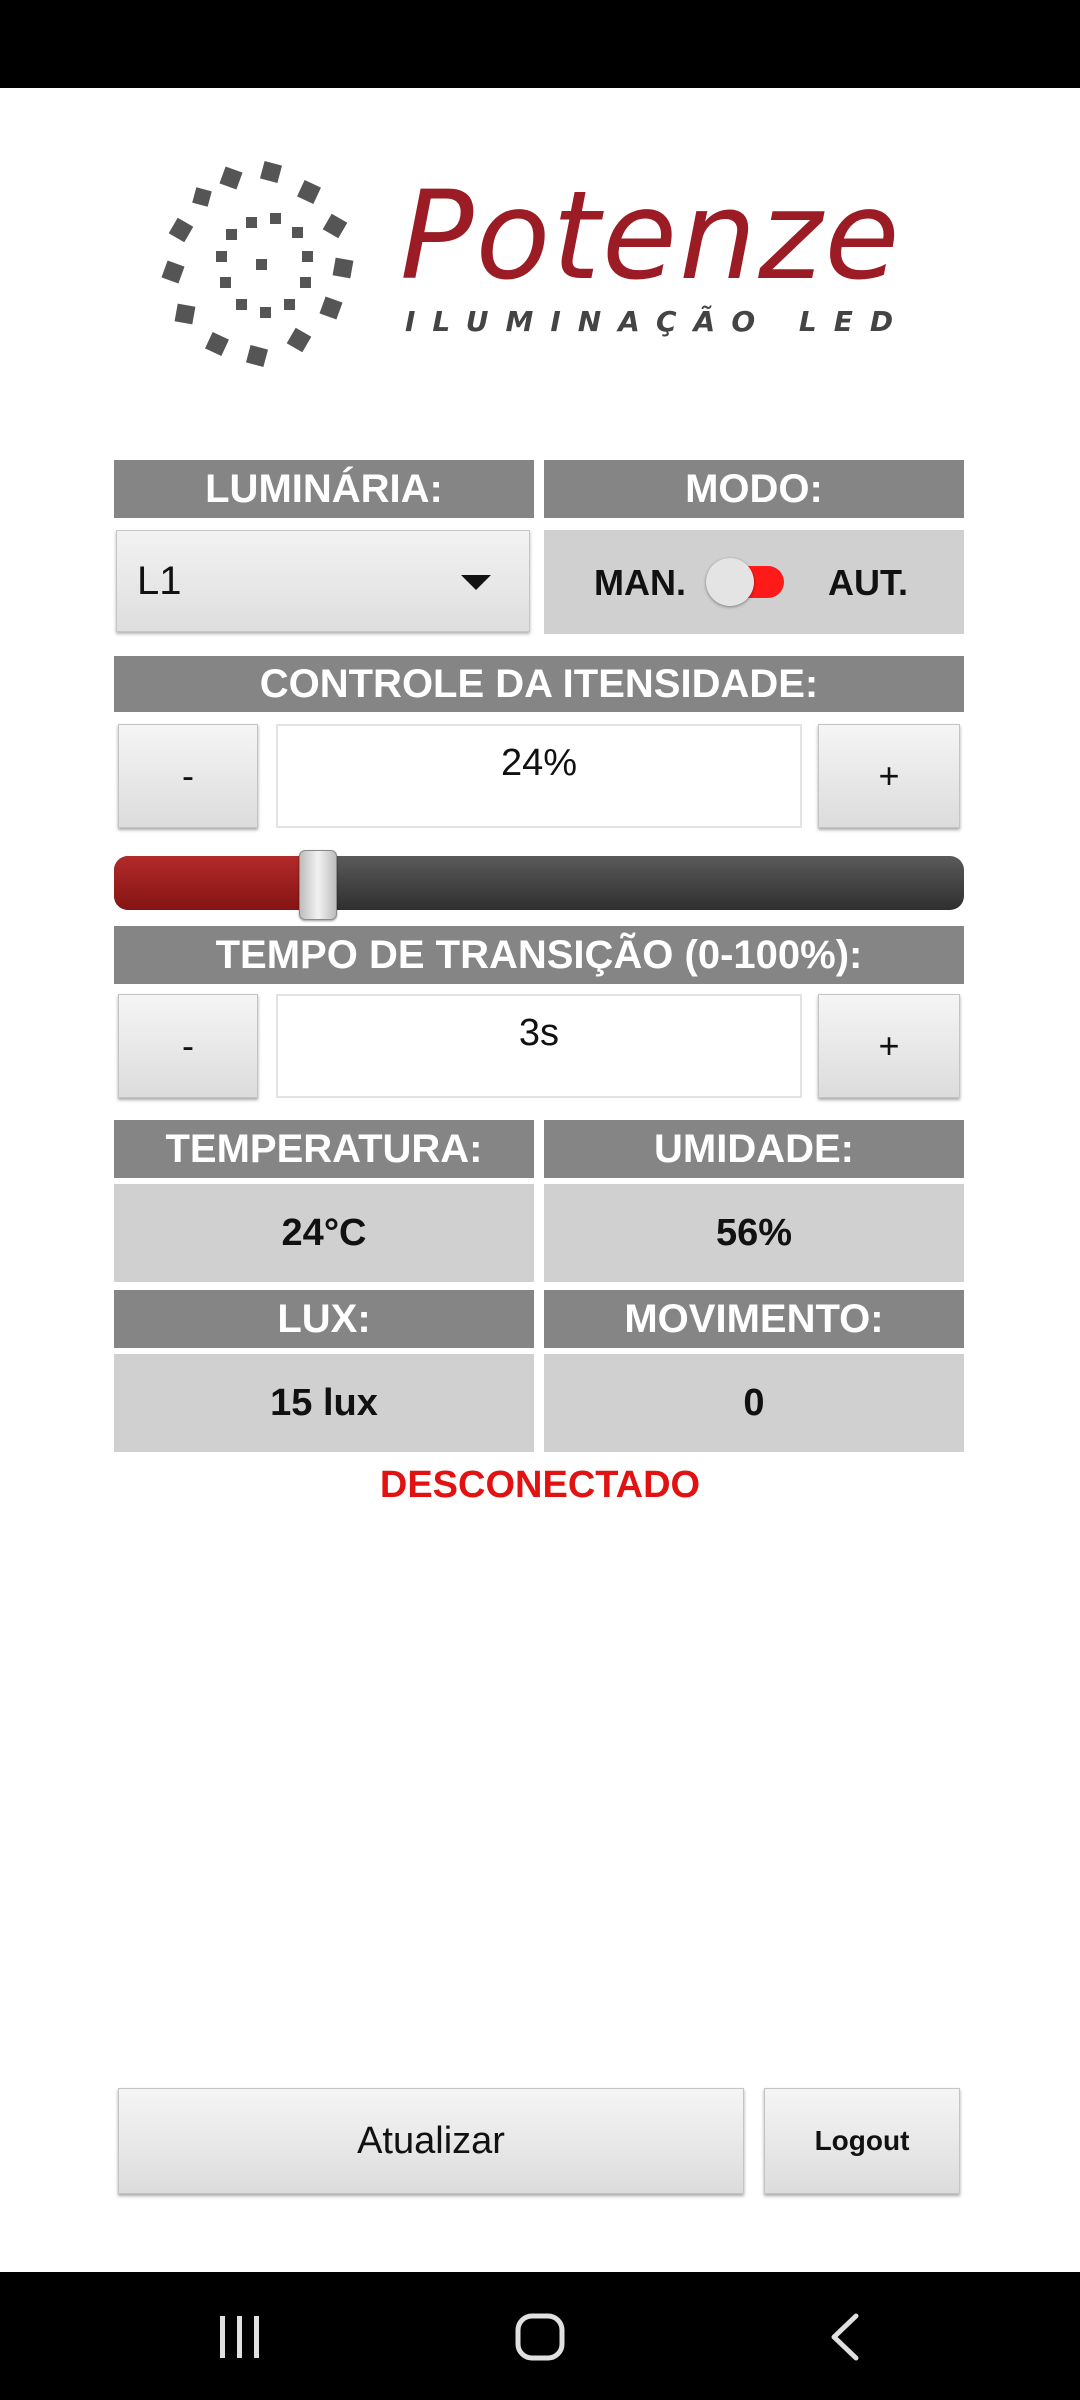 This screenshot has width=1080, height=2400. I want to click on temperatura-value: 24°C, so click(324, 1233).